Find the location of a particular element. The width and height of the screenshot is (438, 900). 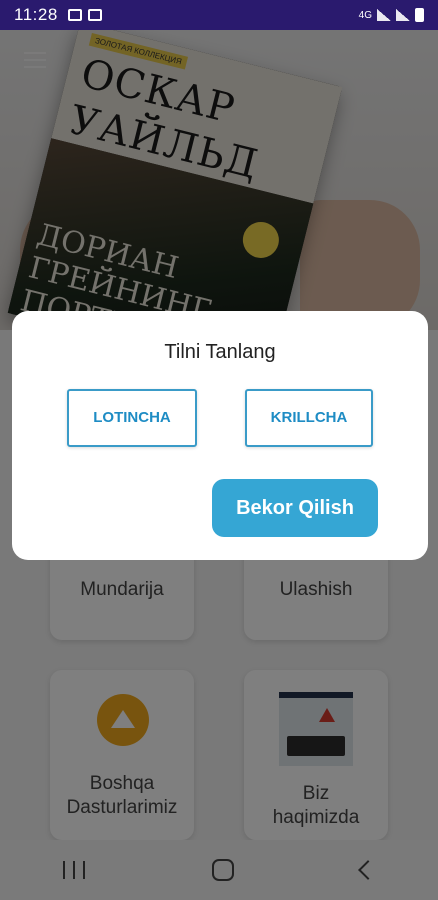

battery-icon is located at coordinates (419, 15).